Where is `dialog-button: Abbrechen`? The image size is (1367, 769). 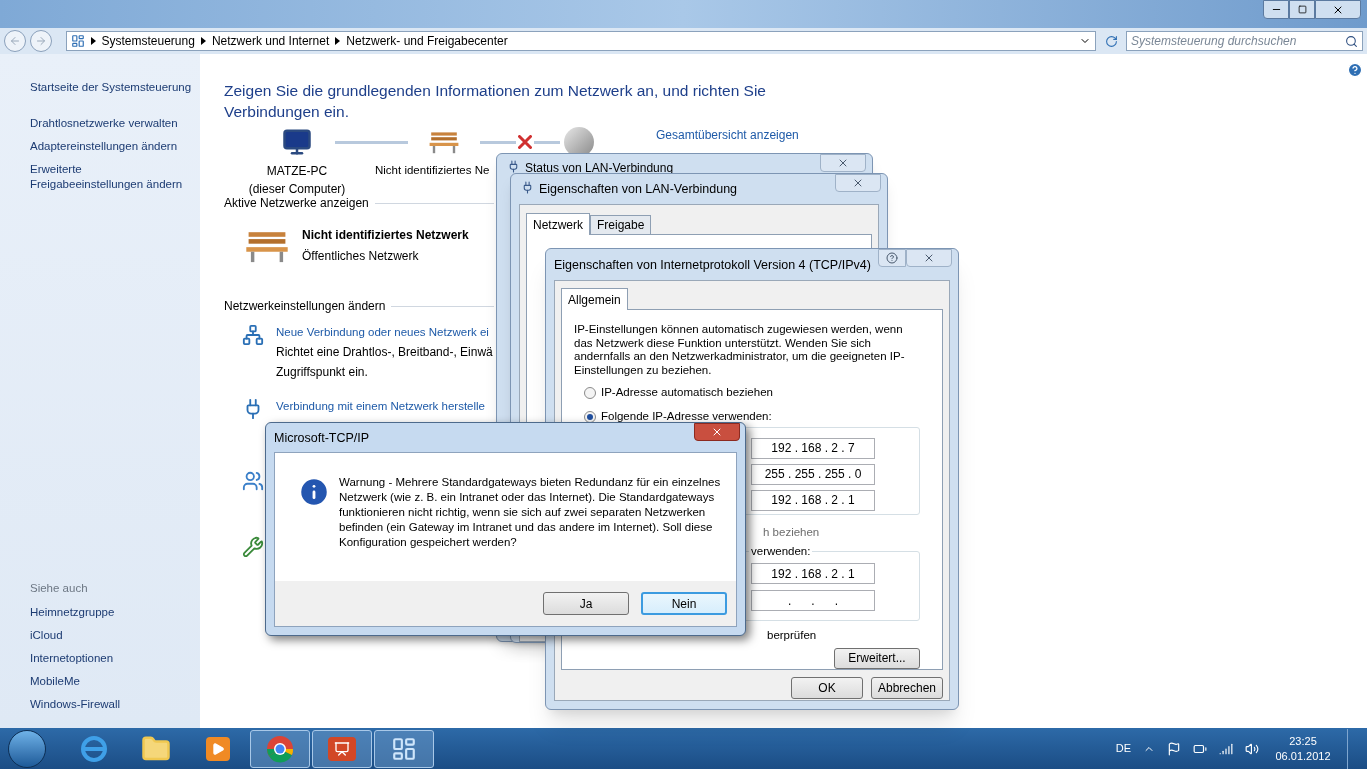 dialog-button: Abbrechen is located at coordinates (907, 688).